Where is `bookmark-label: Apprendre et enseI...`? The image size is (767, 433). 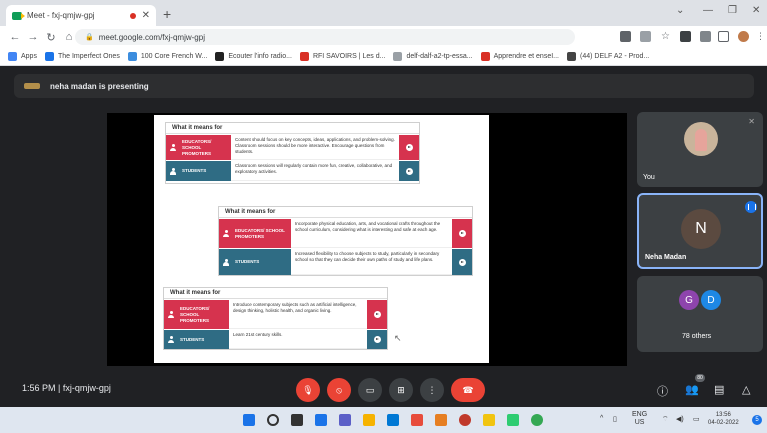
bookmark-label: Apprendre et enseI... is located at coordinates (526, 56).